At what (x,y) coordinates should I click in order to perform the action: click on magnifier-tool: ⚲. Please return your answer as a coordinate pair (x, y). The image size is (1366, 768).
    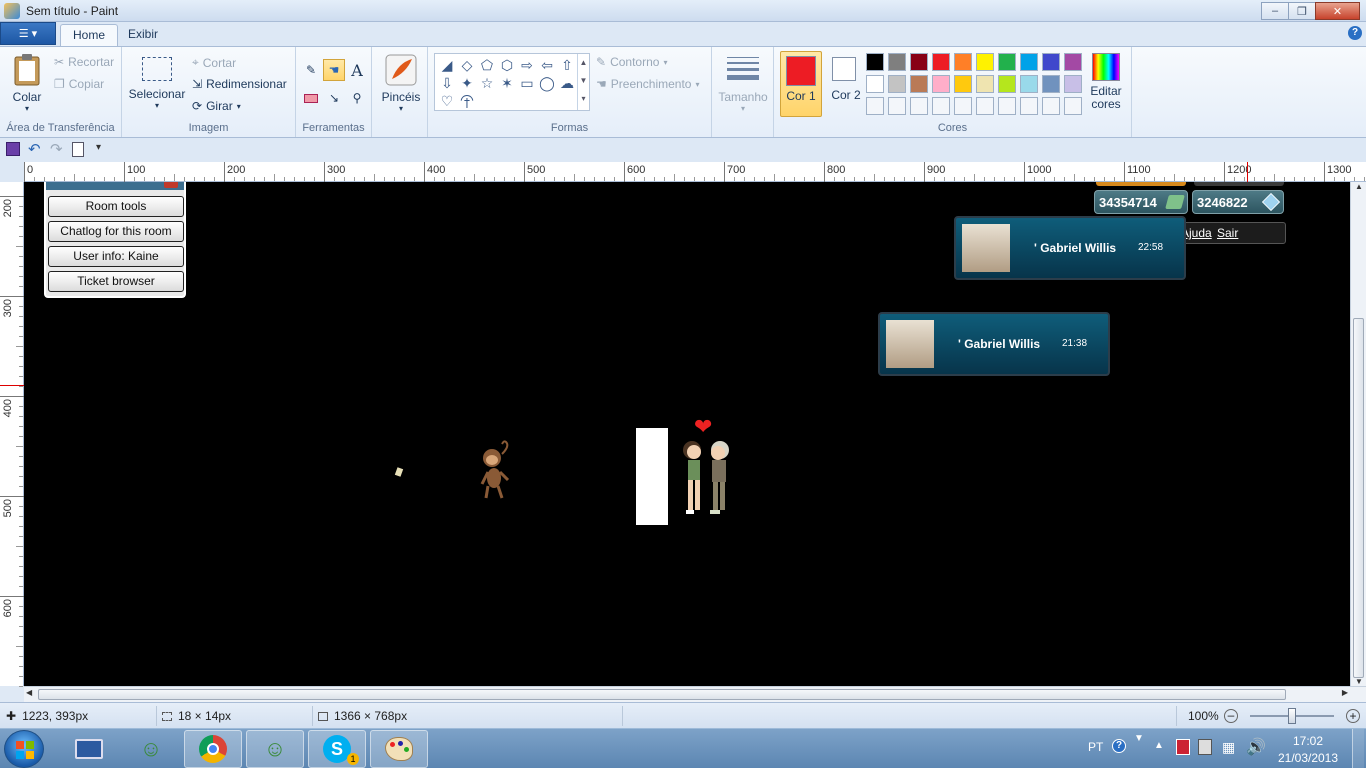
    Looking at the image, I should click on (357, 98).